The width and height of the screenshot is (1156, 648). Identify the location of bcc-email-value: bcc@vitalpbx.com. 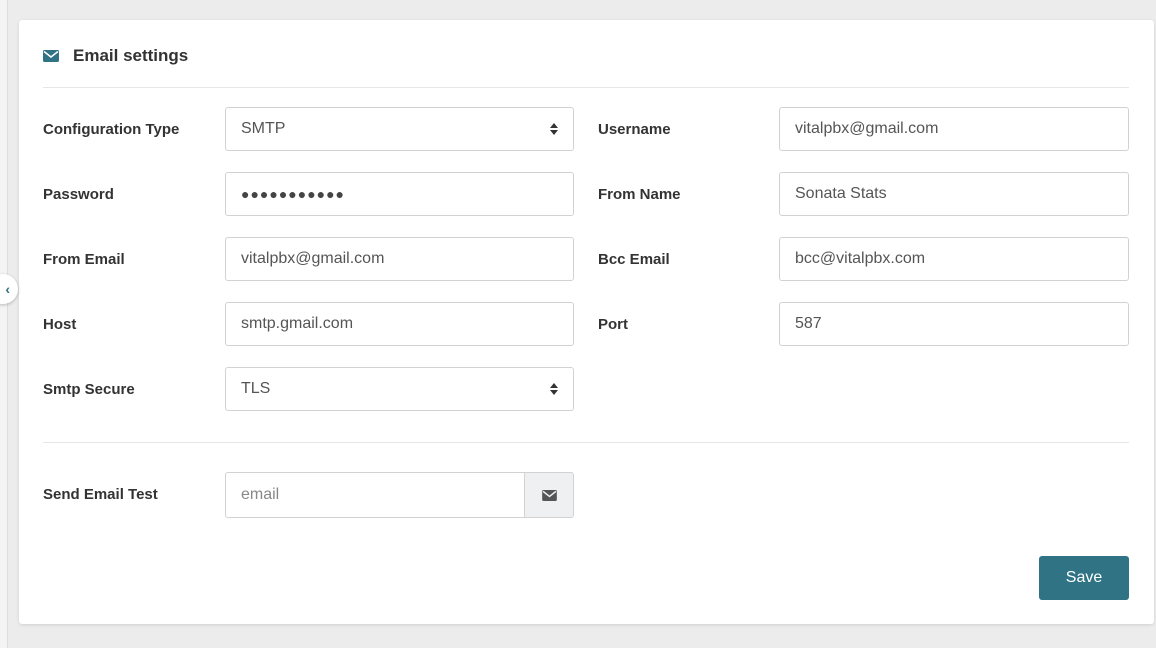
(860, 258).